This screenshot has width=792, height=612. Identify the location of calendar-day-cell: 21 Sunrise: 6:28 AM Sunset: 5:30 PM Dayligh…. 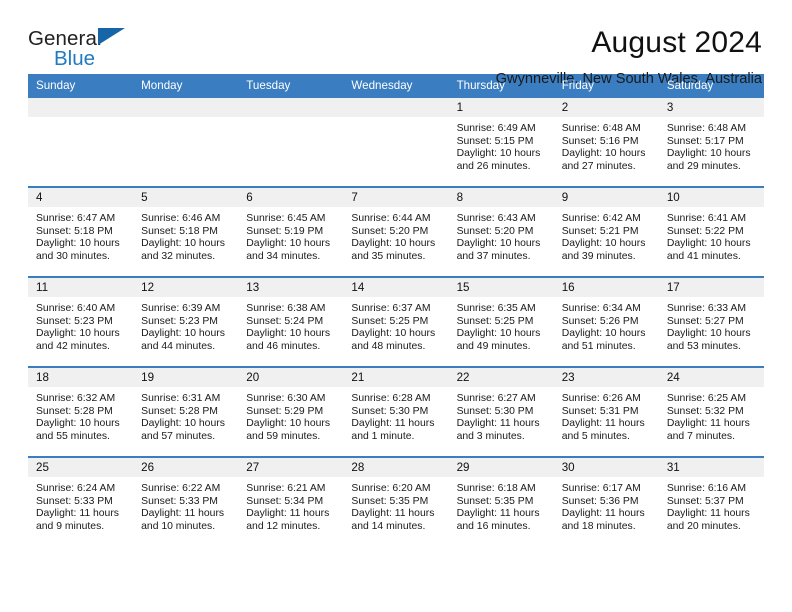
(396, 411).